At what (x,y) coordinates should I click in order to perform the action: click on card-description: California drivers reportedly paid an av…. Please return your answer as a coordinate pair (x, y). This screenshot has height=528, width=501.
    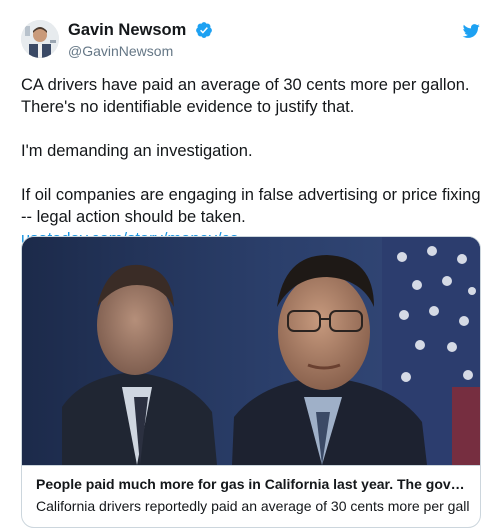
    Looking at the image, I should click on (253, 506).